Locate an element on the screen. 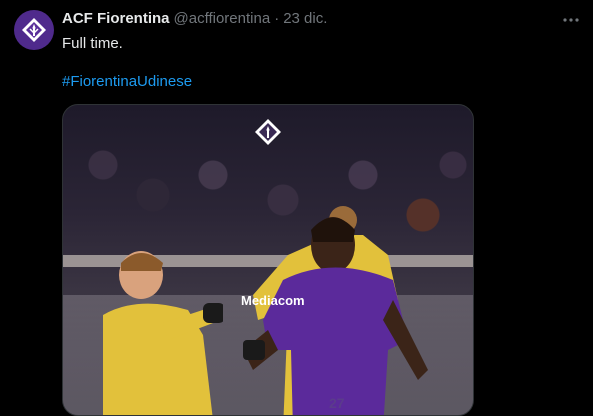  tweet-text: Full time. is located at coordinates (92, 43).